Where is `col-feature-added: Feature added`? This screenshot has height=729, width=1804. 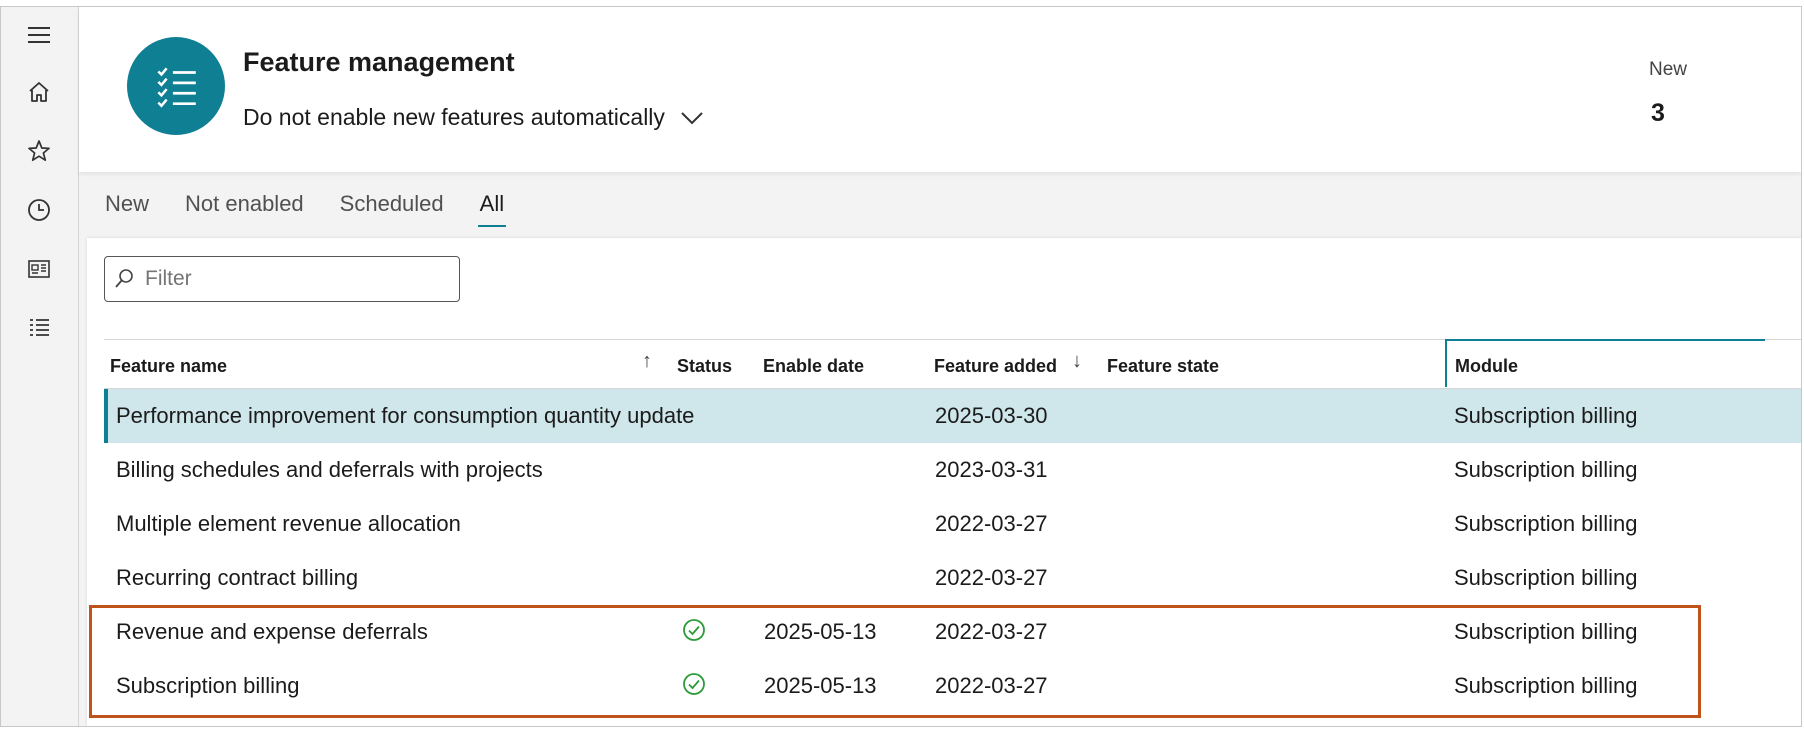 col-feature-added: Feature added is located at coordinates (995, 366).